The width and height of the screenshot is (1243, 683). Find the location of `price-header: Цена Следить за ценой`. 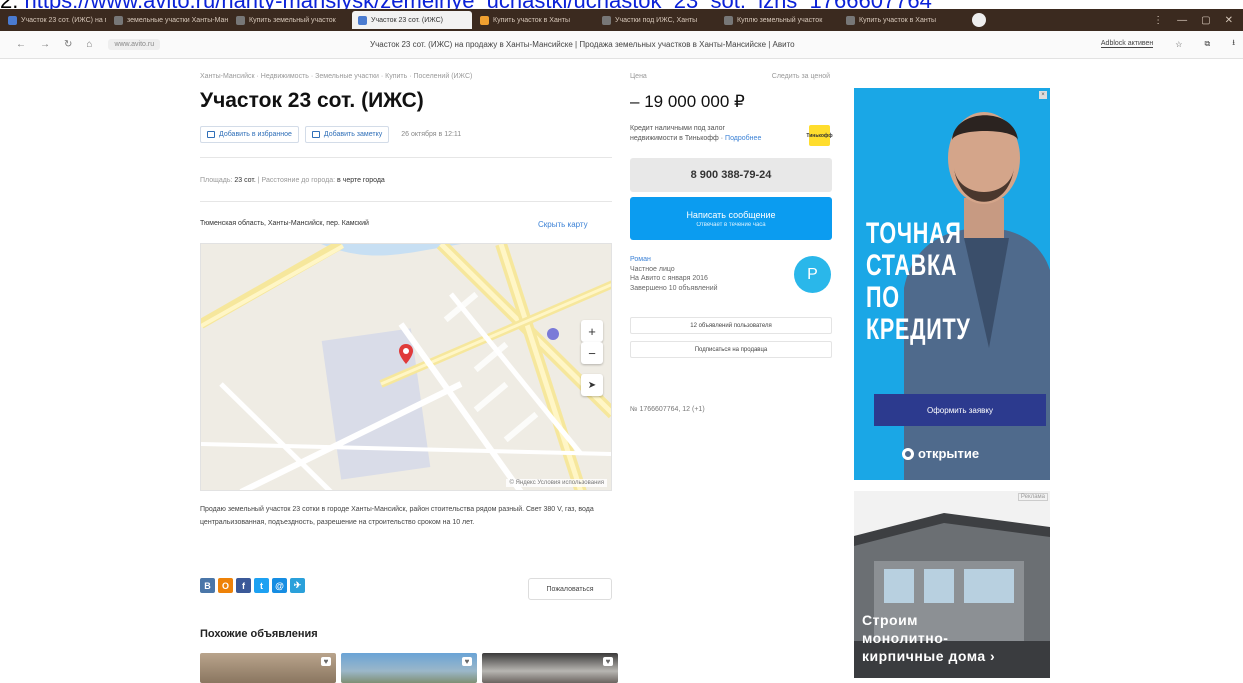

price-header: Цена Следить за ценой is located at coordinates (730, 76).